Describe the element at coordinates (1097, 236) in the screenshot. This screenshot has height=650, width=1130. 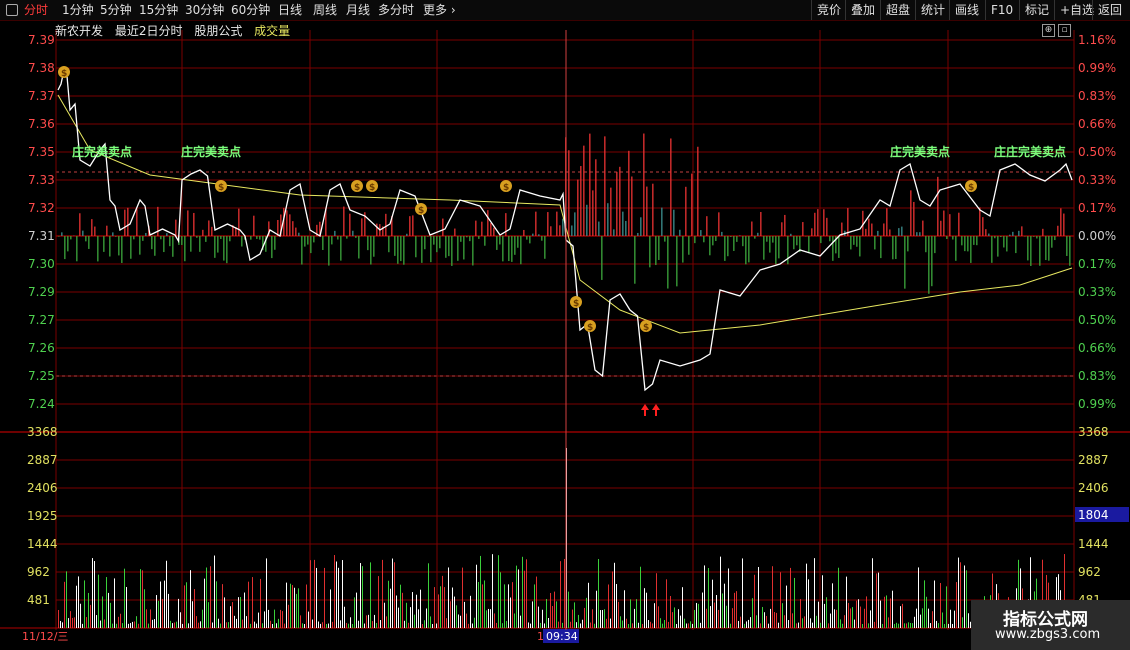
I see `price-tick-right: 0.00%` at that location.